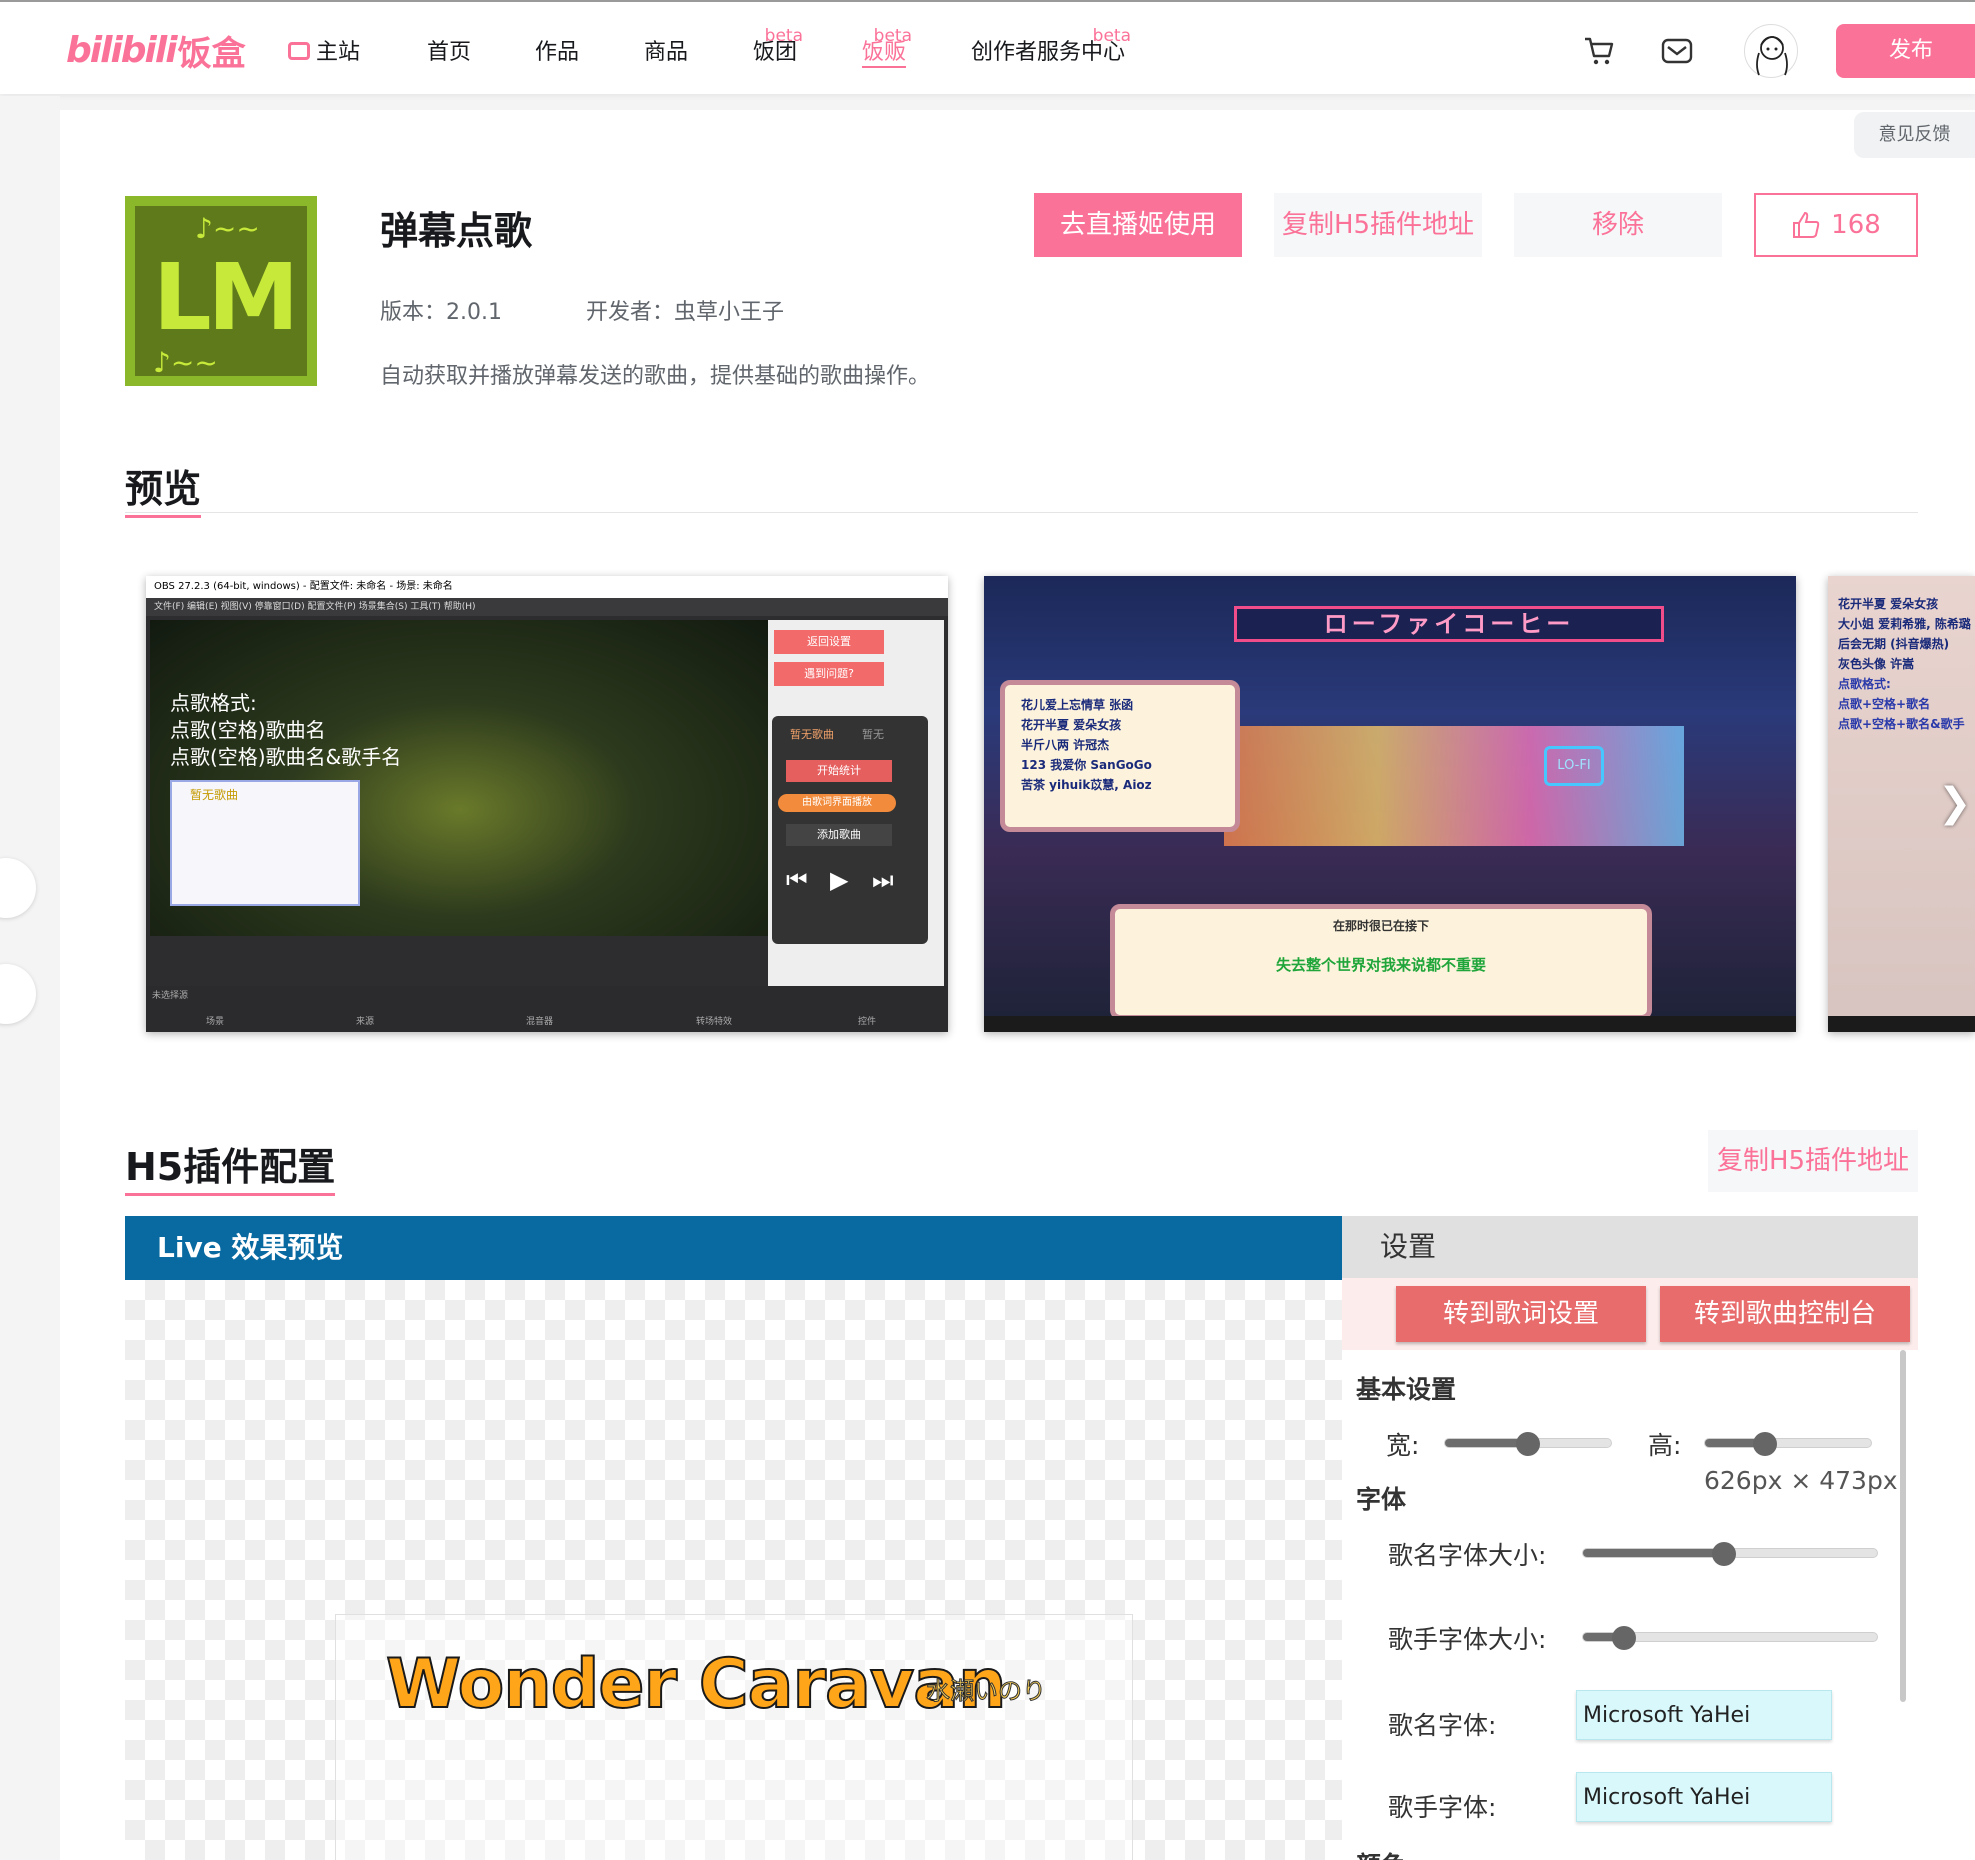 The width and height of the screenshot is (1975, 1860). Describe the element at coordinates (1574, 766) in the screenshot. I see `coffee-cup-icon: LO-FI` at that location.